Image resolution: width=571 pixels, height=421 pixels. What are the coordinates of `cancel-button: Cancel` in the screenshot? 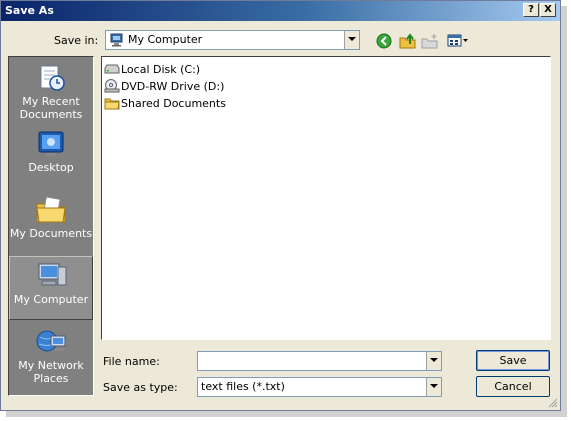 It's located at (513, 386).